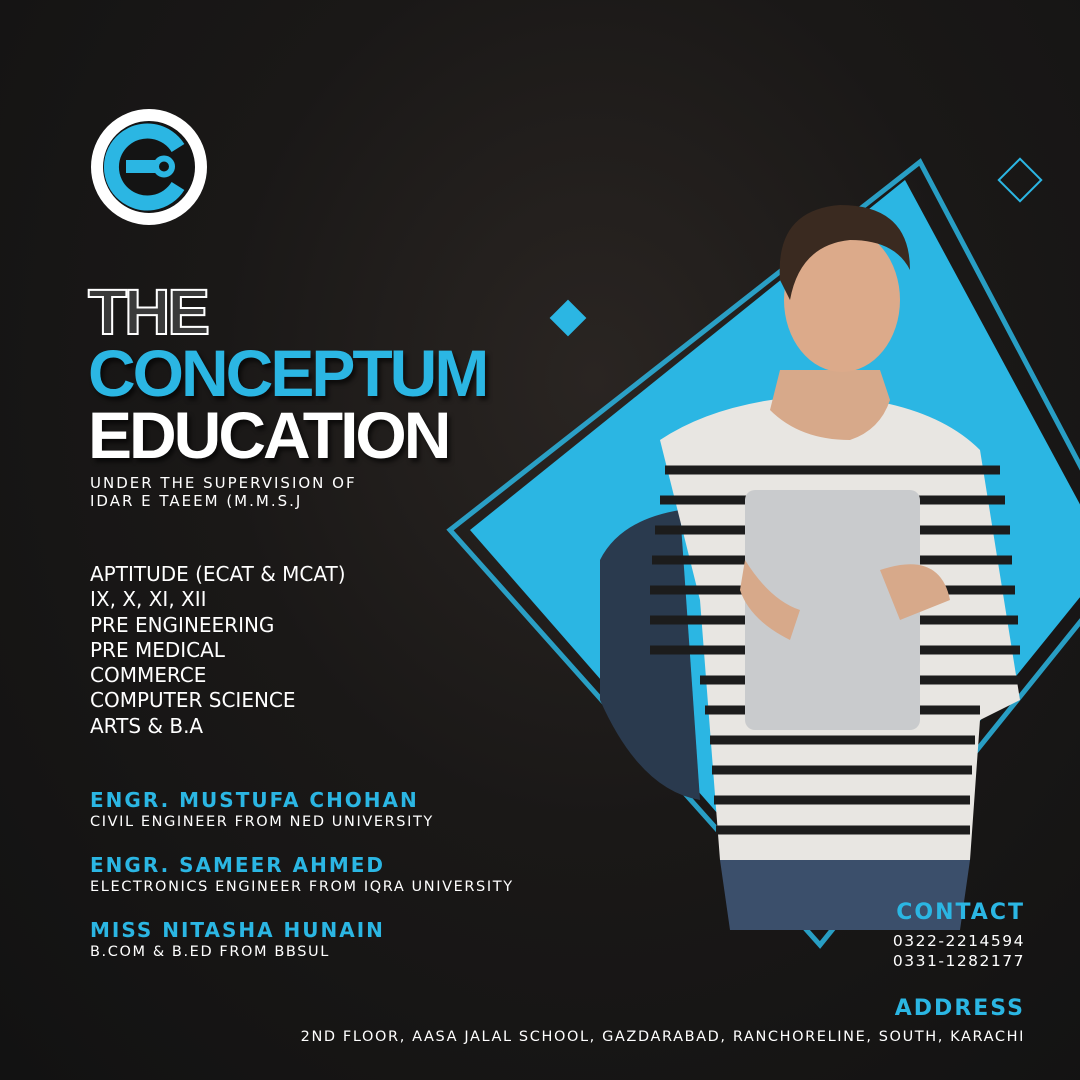 Image resolution: width=1080 pixels, height=1080 pixels. I want to click on conceptum-logo, so click(149, 167).